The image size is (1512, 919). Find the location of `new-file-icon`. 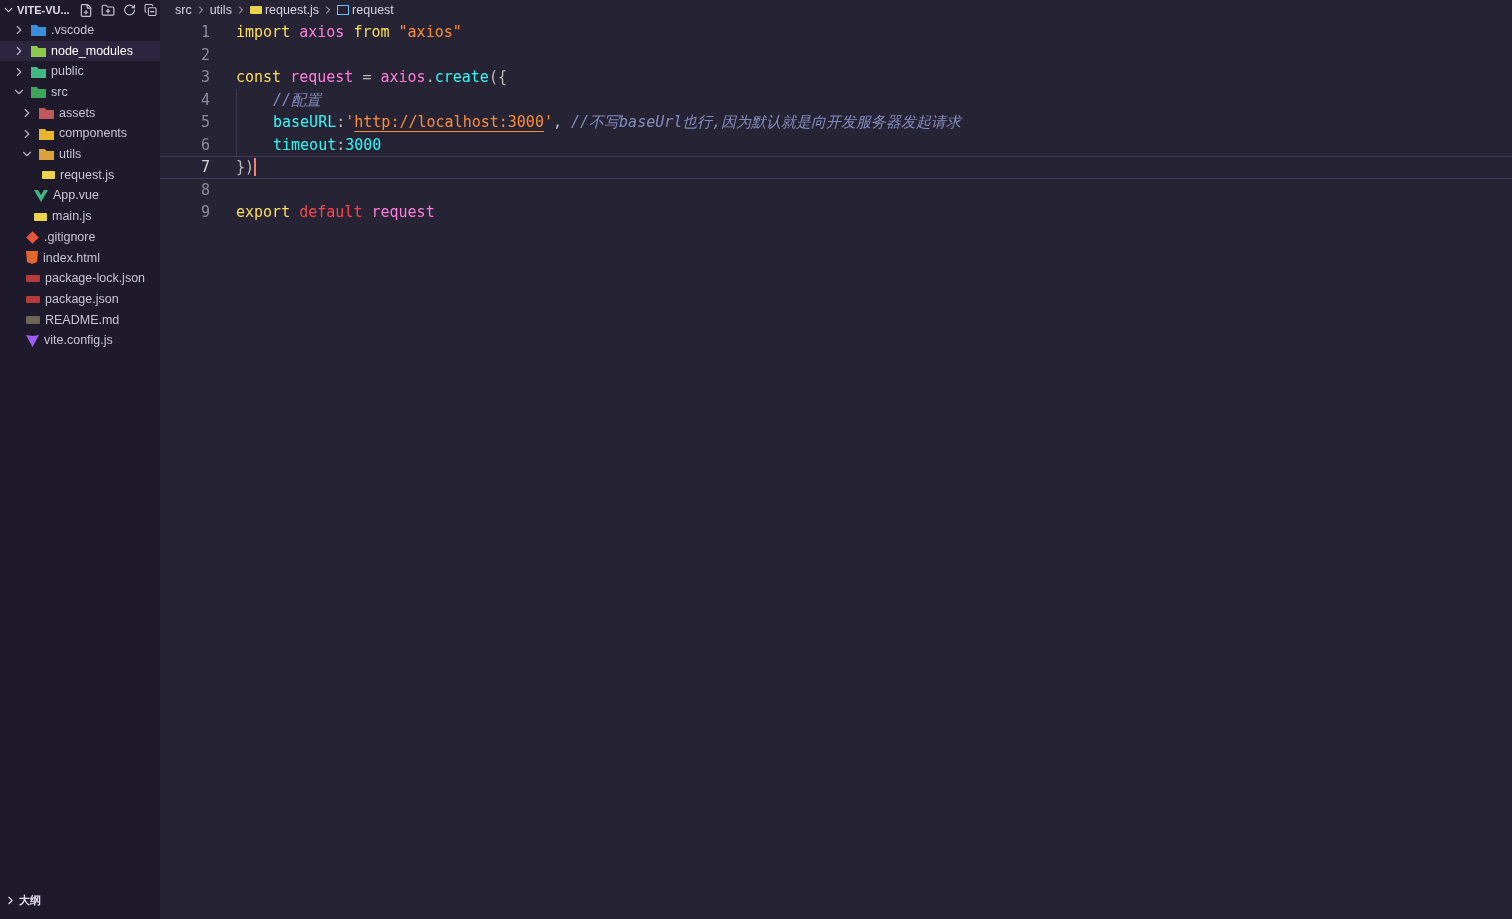

new-file-icon is located at coordinates (85, 10).